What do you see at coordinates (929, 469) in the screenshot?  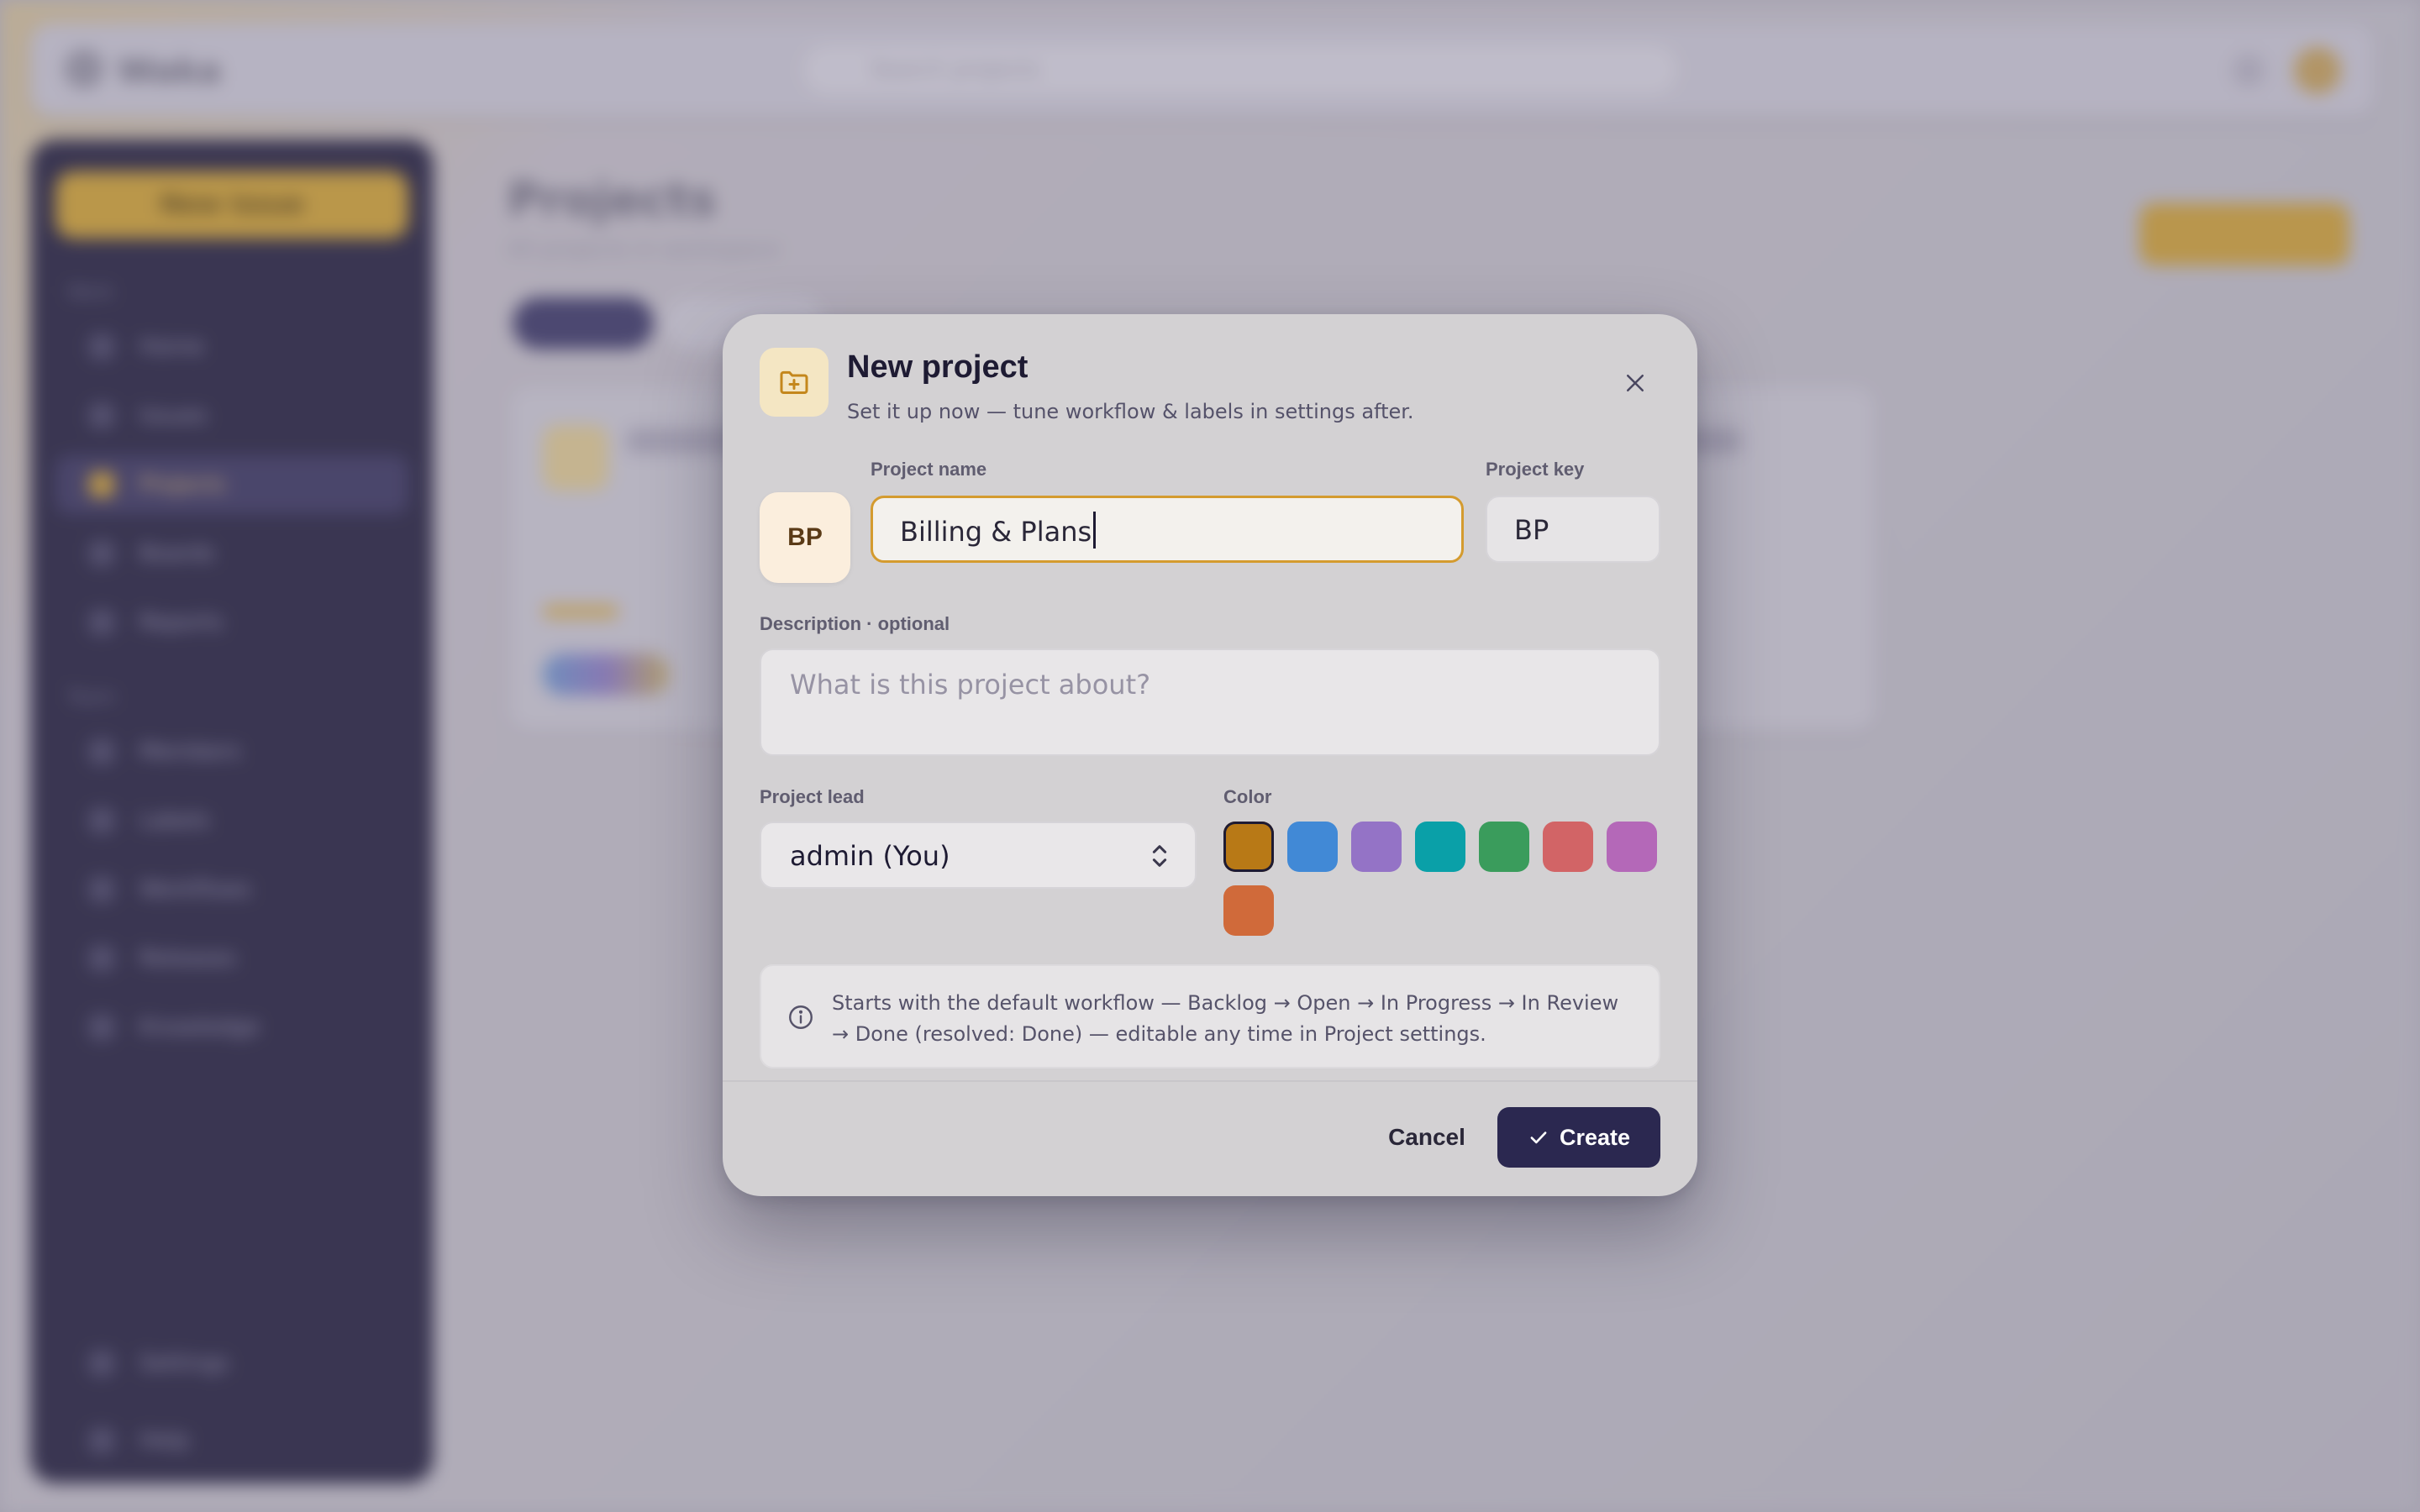 I see `project-name-label: Project name` at bounding box center [929, 469].